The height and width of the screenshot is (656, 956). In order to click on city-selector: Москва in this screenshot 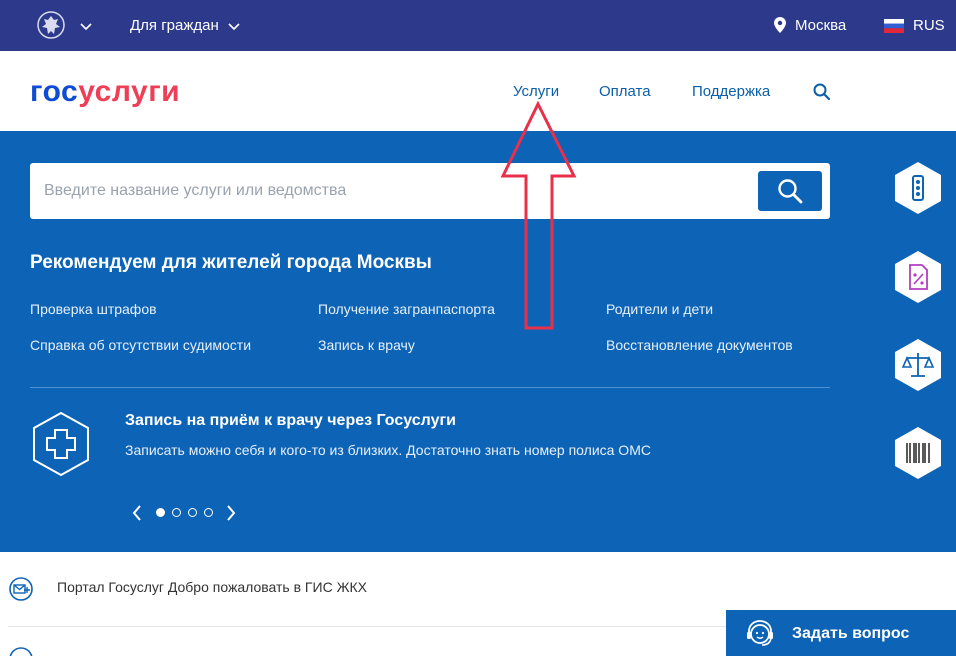, I will do `click(820, 25)`.